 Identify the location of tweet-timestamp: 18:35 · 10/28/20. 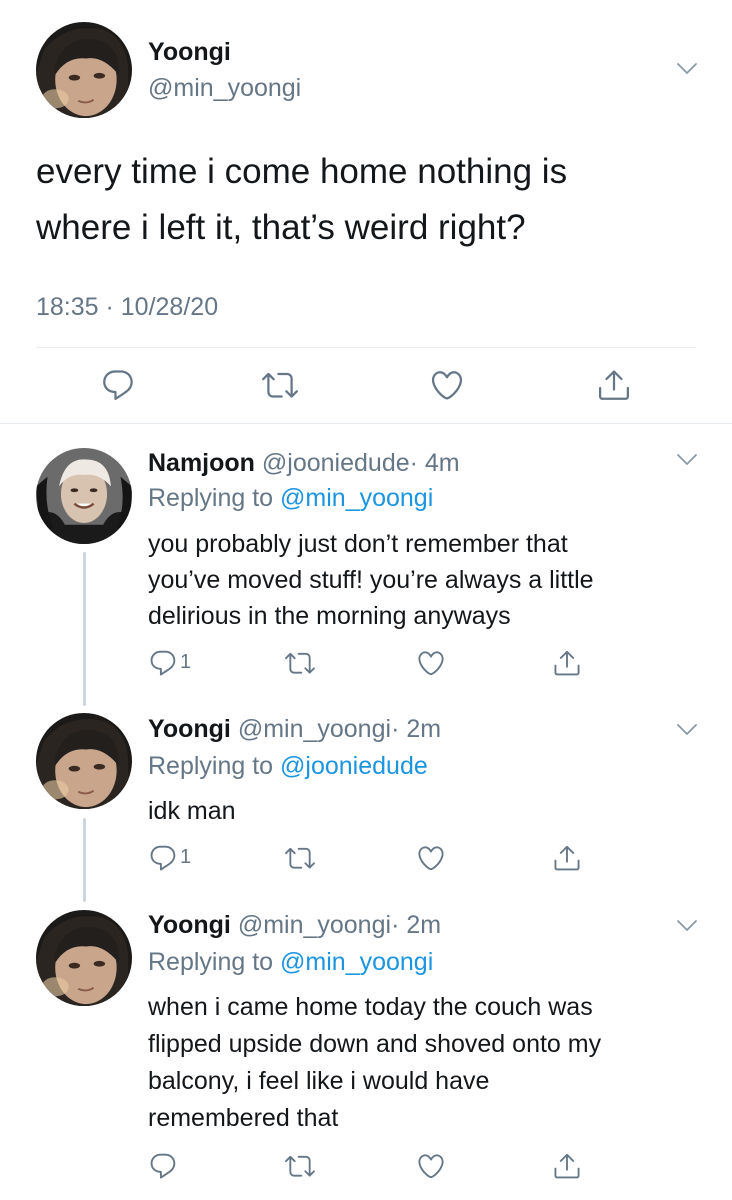
(127, 307).